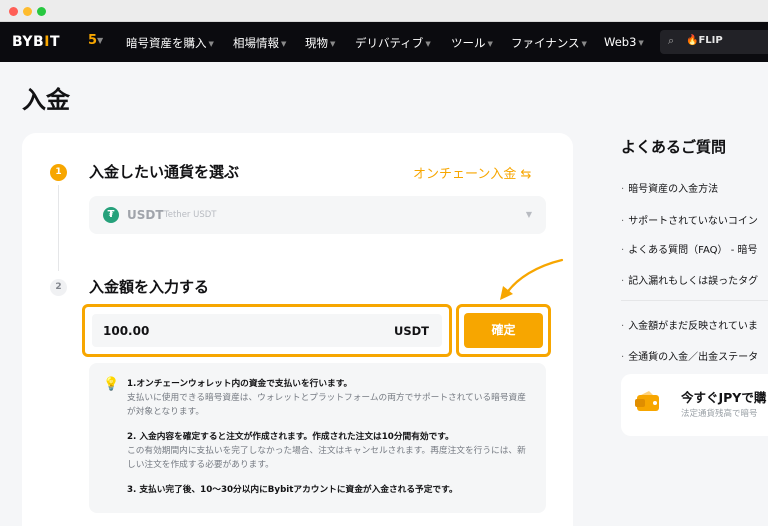  What do you see at coordinates (93, 40) in the screenshot?
I see `promo-icon: 5` at bounding box center [93, 40].